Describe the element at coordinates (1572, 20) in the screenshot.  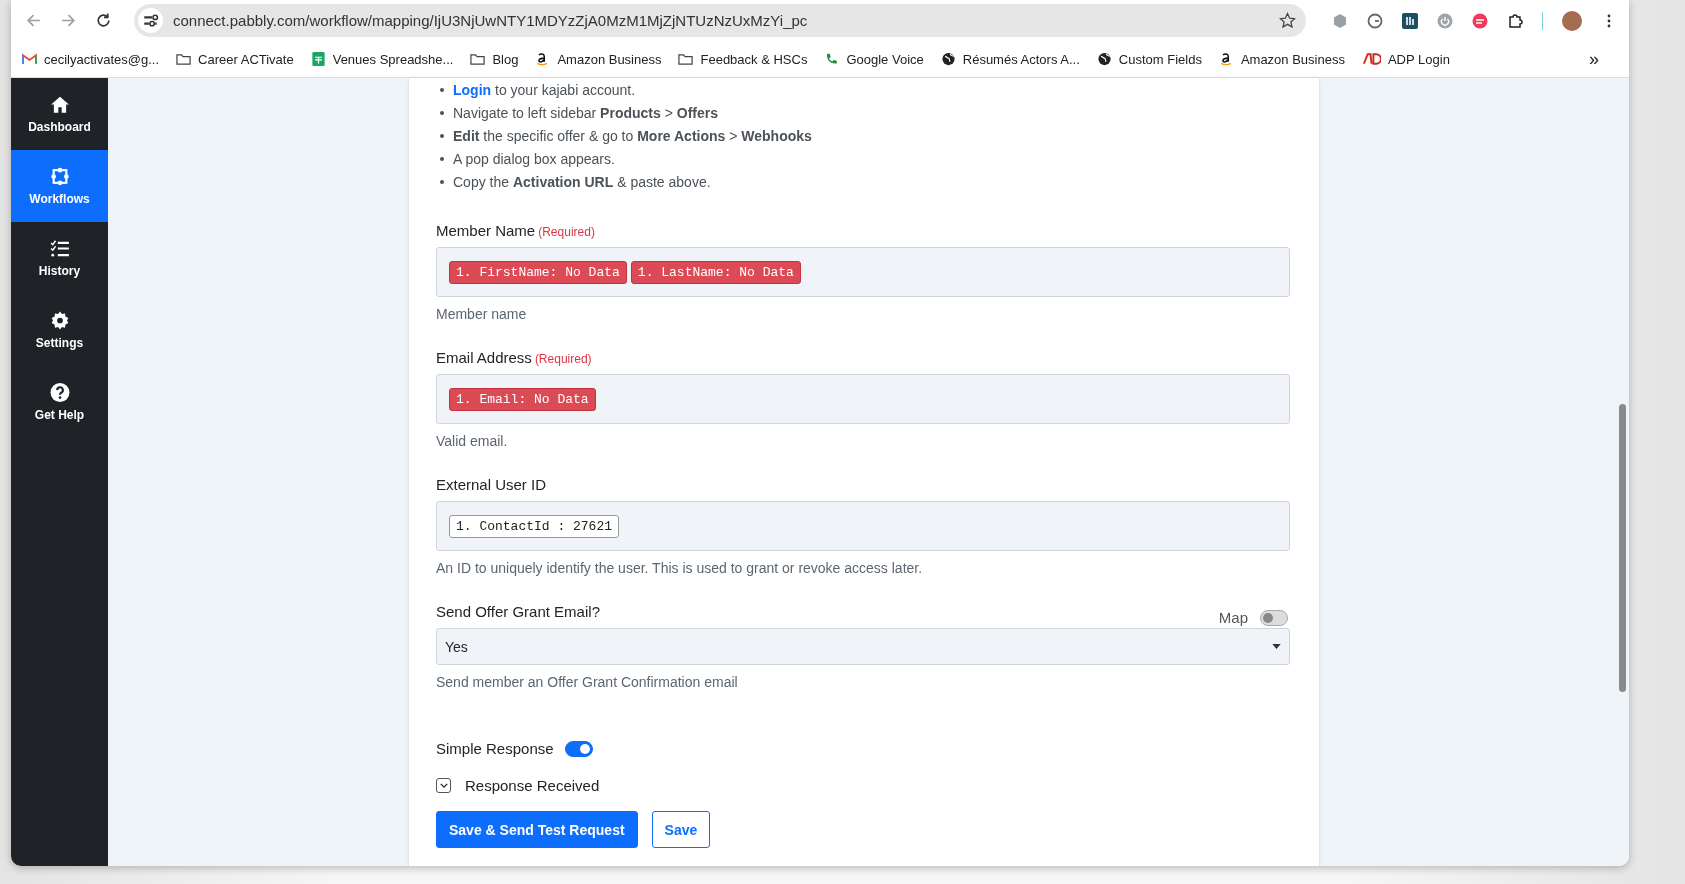
I see `avatar` at that location.